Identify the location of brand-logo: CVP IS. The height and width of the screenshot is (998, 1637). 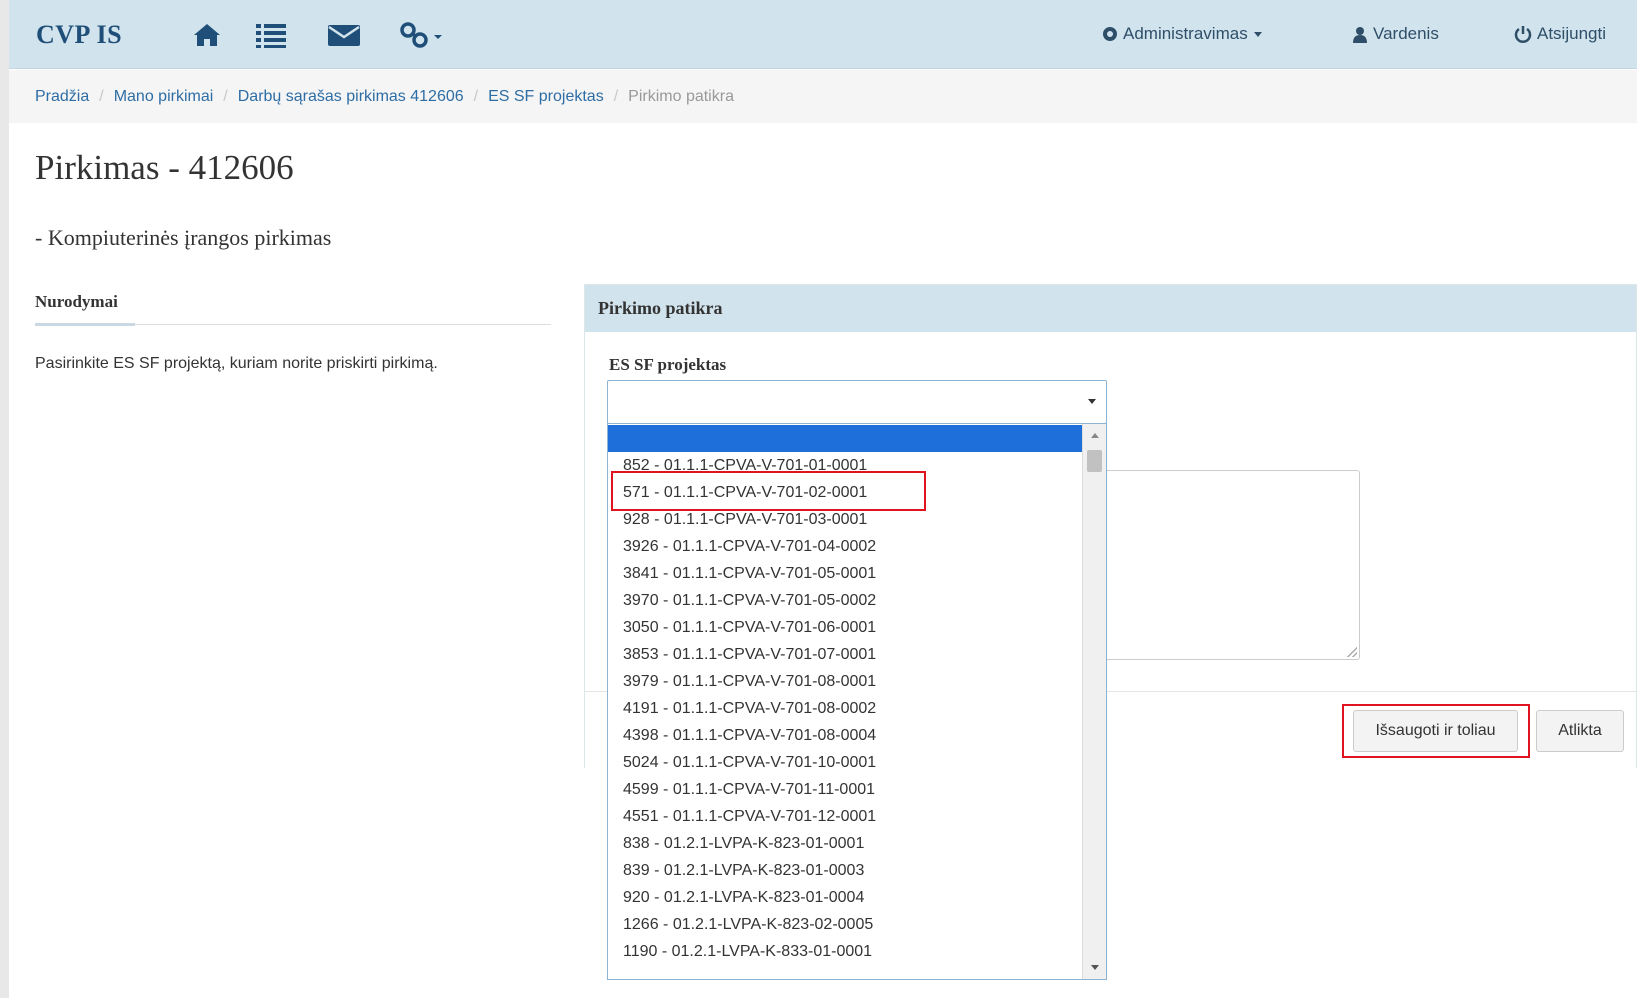
(79, 35).